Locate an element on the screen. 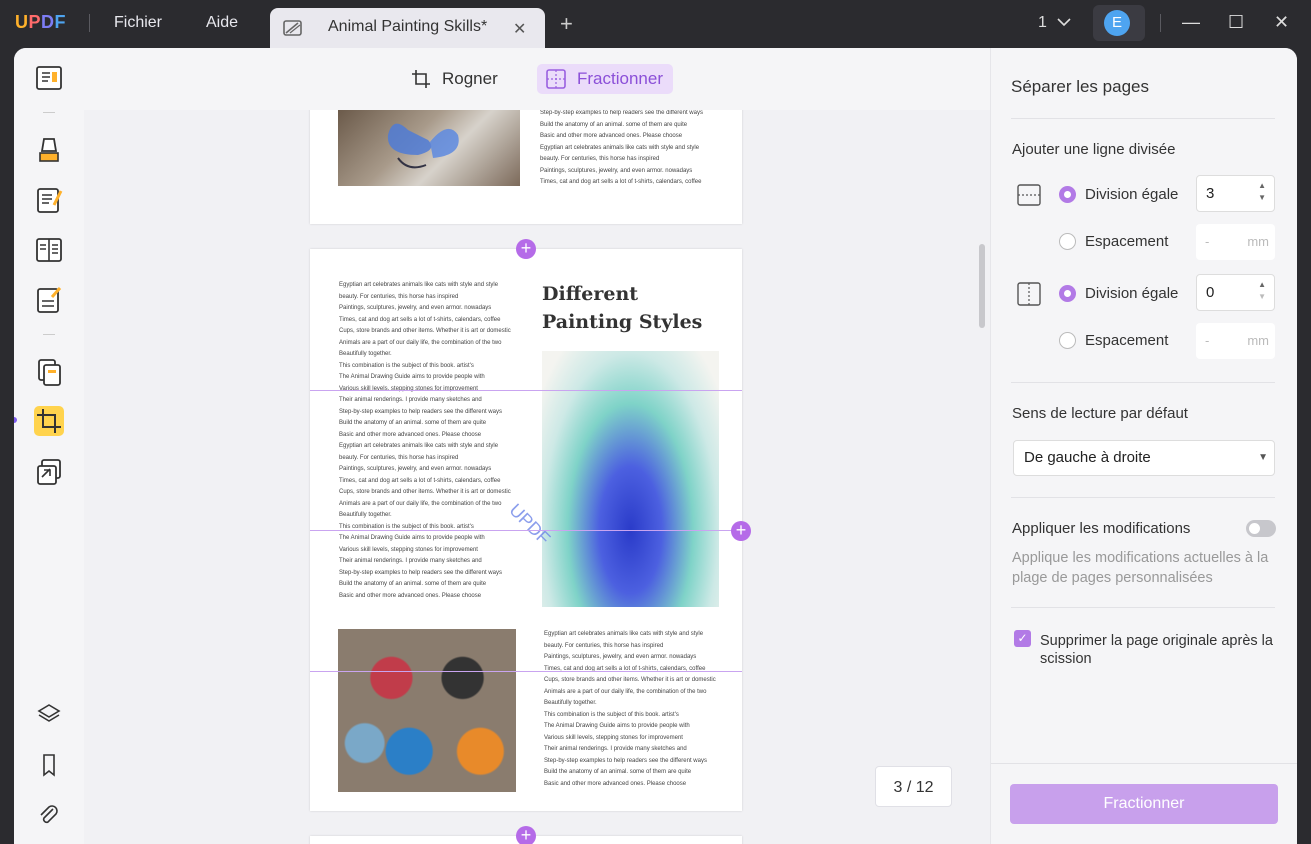 The image size is (1311, 844). protect-icon is located at coordinates (49, 472).